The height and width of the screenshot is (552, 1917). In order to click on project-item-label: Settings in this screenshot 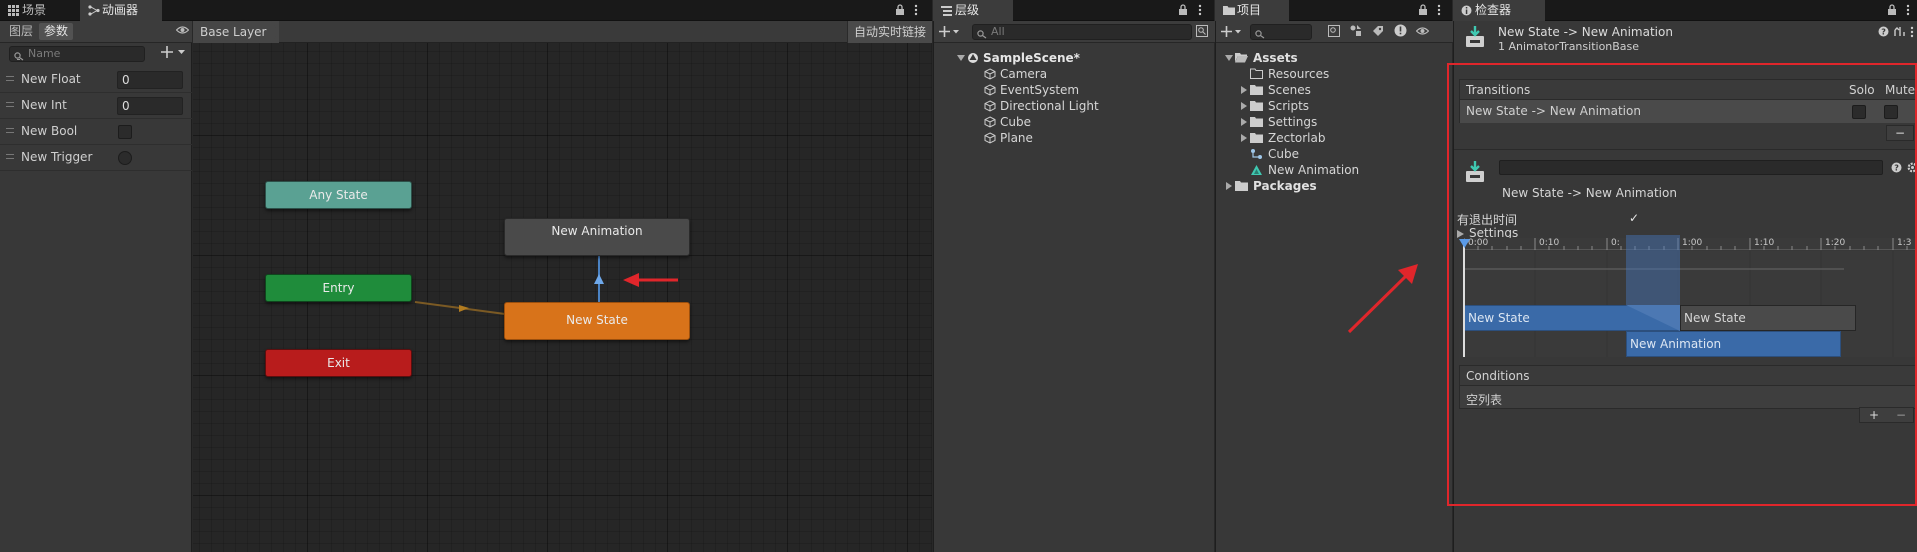, I will do `click(1293, 122)`.